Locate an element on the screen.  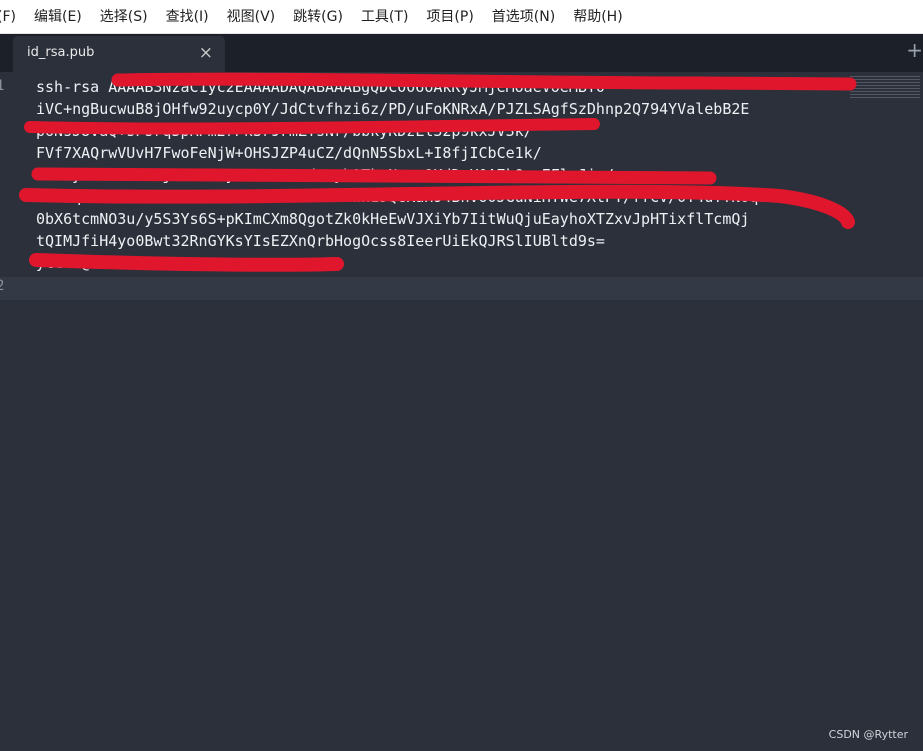
tab-bar: id_rsa.pub × + is located at coordinates (461, 53).